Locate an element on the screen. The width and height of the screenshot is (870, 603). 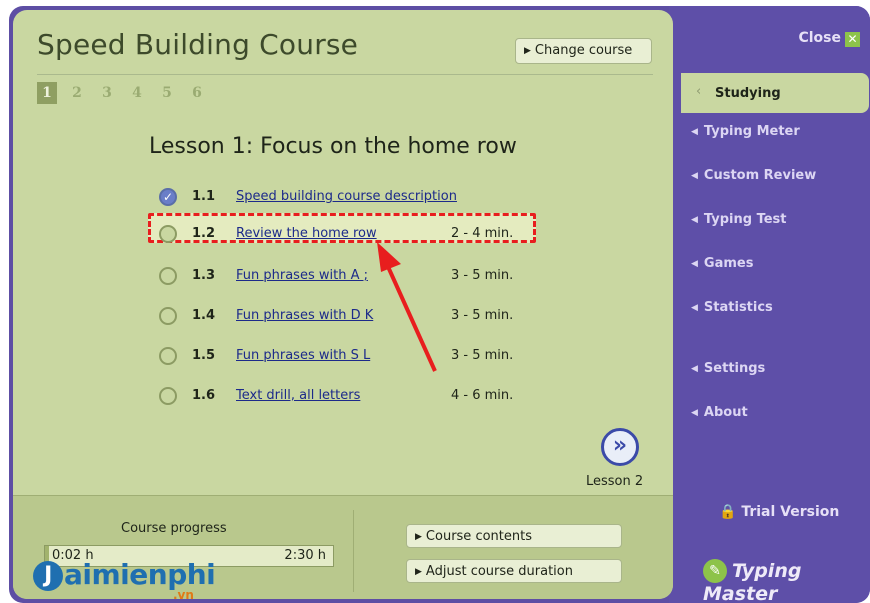
checkmark-icon: ✓ is located at coordinates (168, 197).